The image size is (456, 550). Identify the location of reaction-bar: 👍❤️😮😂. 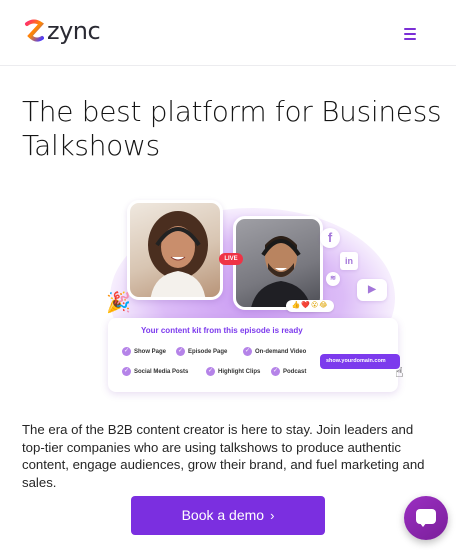
(310, 306).